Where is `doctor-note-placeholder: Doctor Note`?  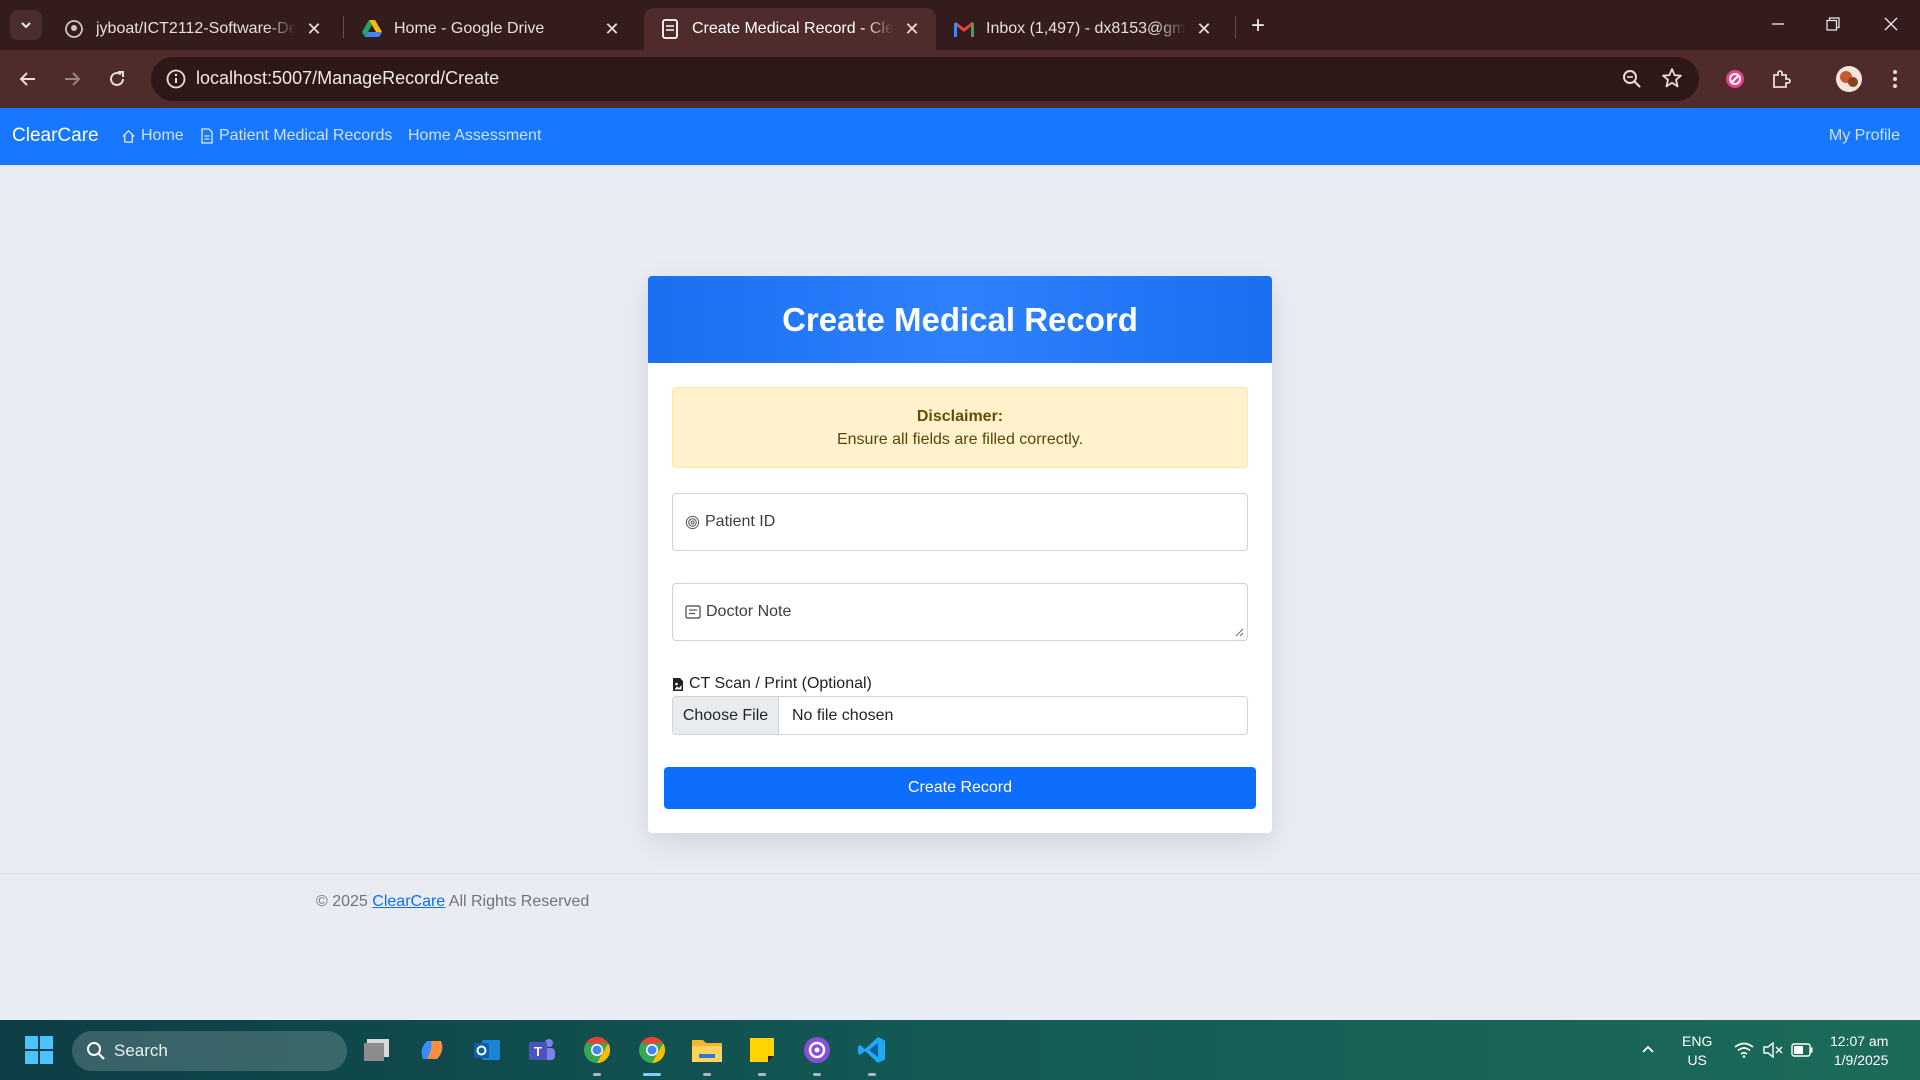 doctor-note-placeholder: Doctor Note is located at coordinates (738, 612).